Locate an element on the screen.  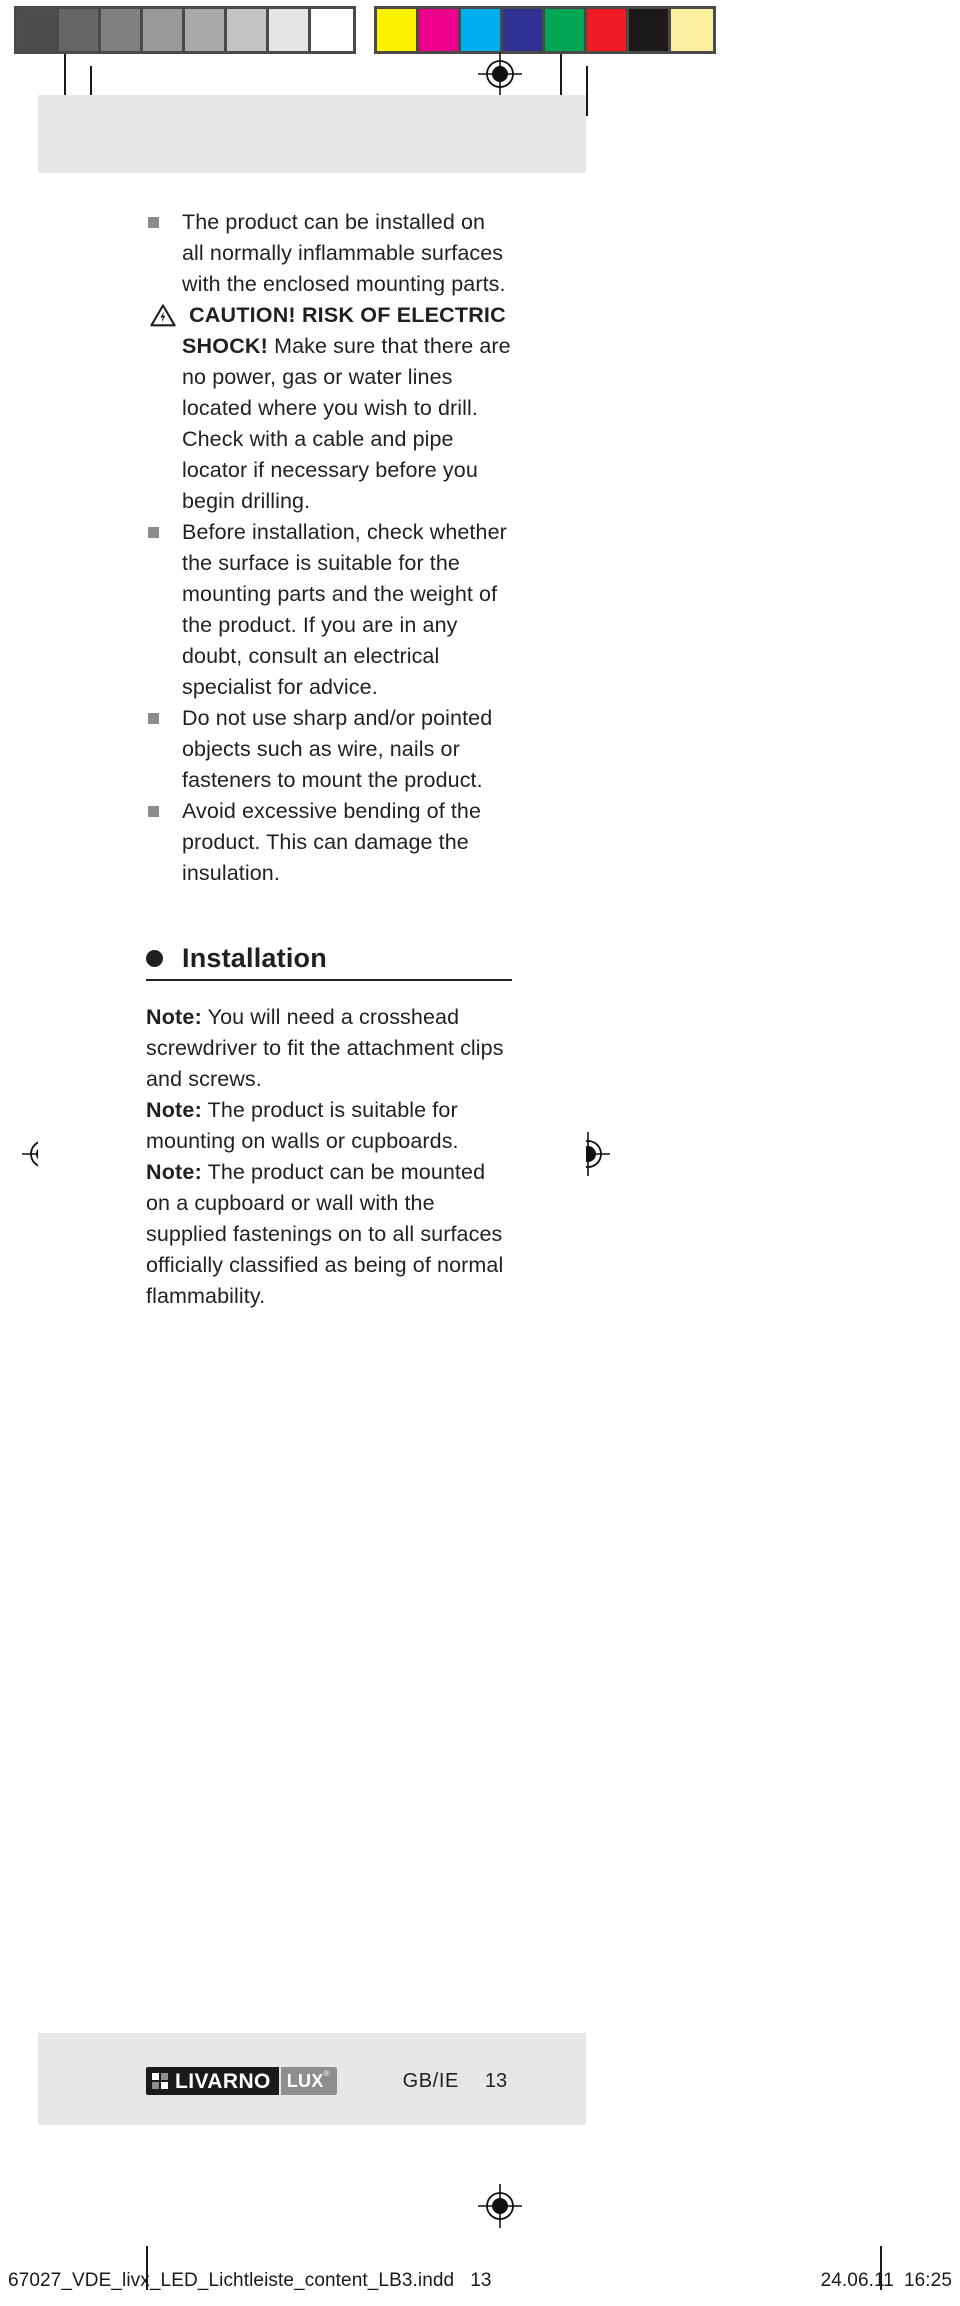
locale-marker: GB/IE is located at coordinates (430, 2080).